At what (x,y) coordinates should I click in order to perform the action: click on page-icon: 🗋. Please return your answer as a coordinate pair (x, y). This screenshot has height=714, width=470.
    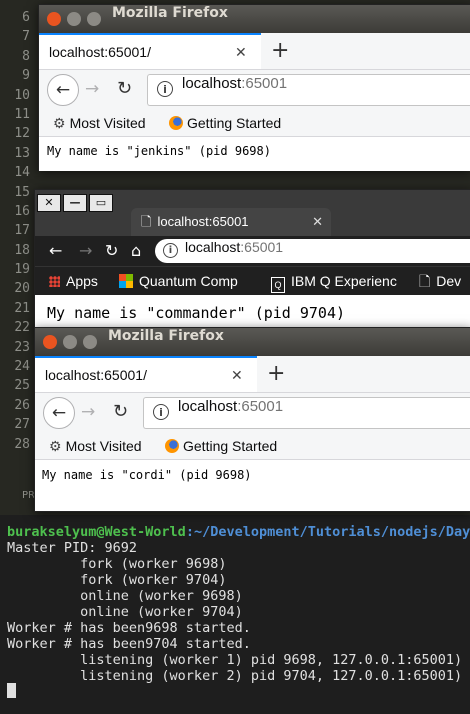
    Looking at the image, I should click on (146, 221).